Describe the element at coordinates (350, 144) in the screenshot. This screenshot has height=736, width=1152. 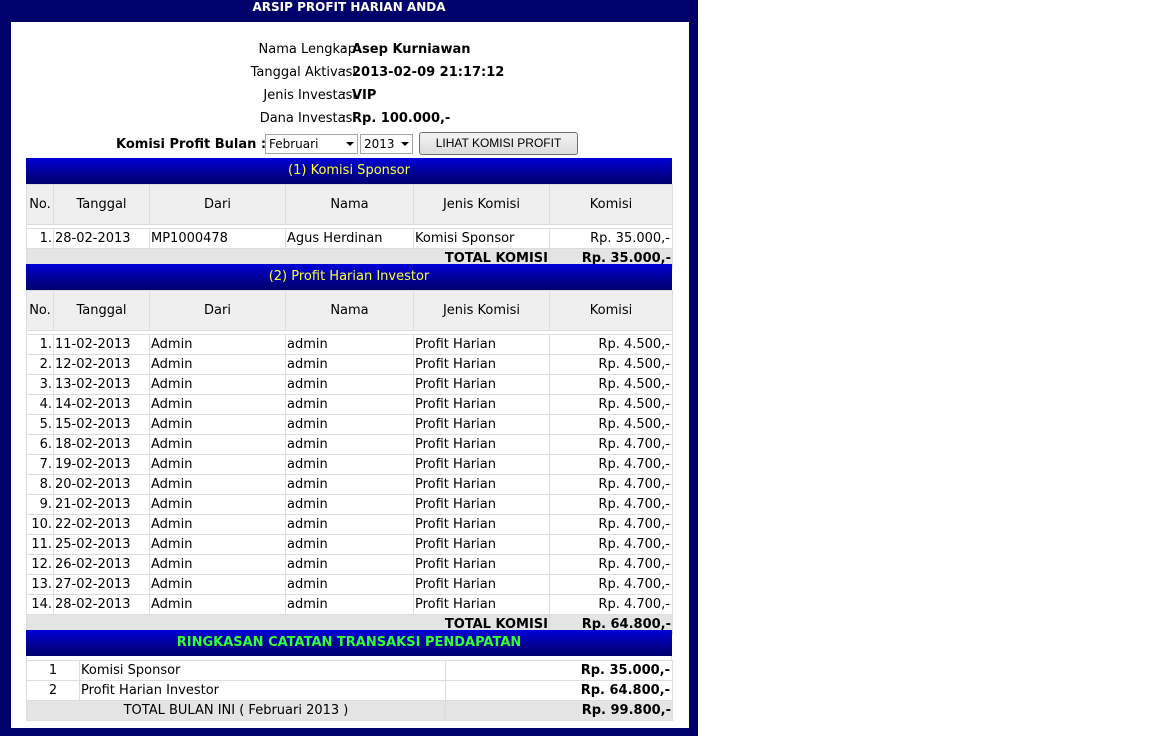
I see `chevron-down-icon` at that location.